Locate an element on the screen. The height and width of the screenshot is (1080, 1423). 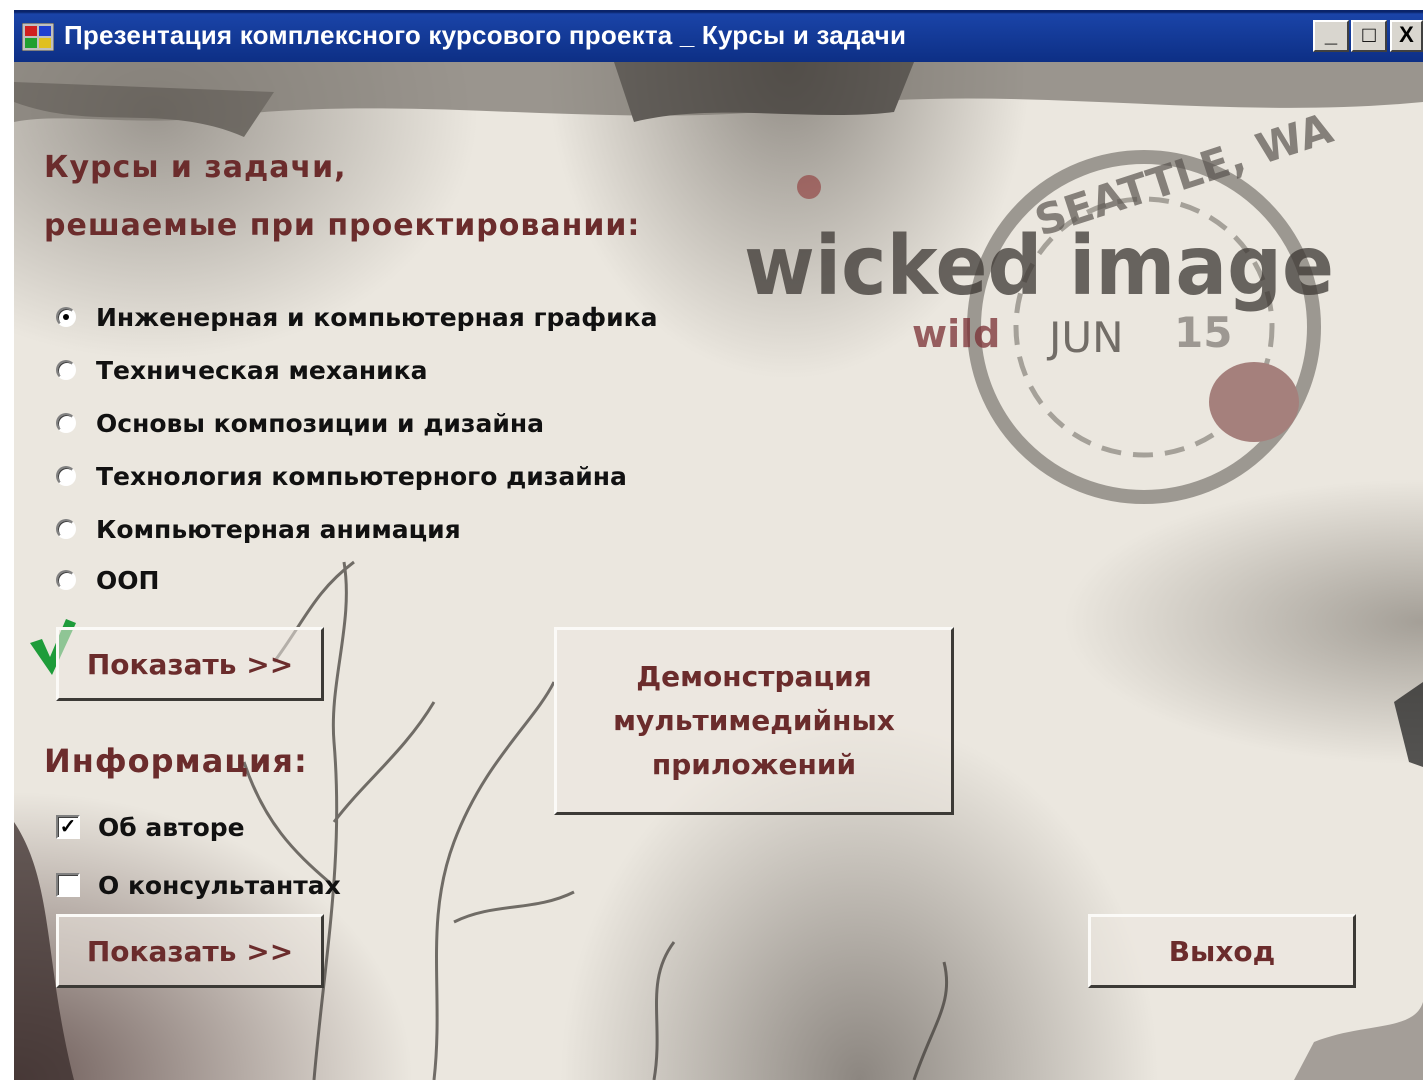
course-option-label: Основы композиции и дизайна is located at coordinates (320, 423).